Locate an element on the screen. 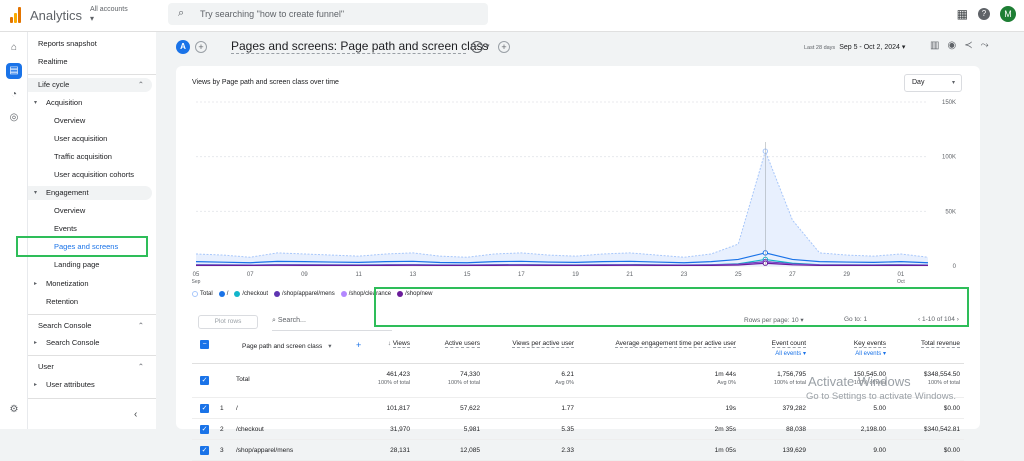 The image size is (1024, 461). nav-engagement: ▾ Engagement is located at coordinates (90, 193).